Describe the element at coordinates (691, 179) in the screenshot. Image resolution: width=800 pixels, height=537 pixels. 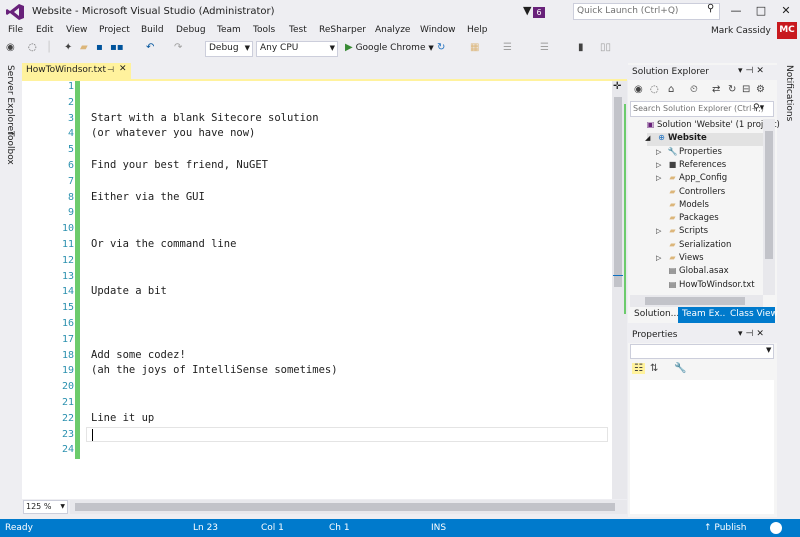
I see `tree-item: ▷ ▰ App_Config` at that location.